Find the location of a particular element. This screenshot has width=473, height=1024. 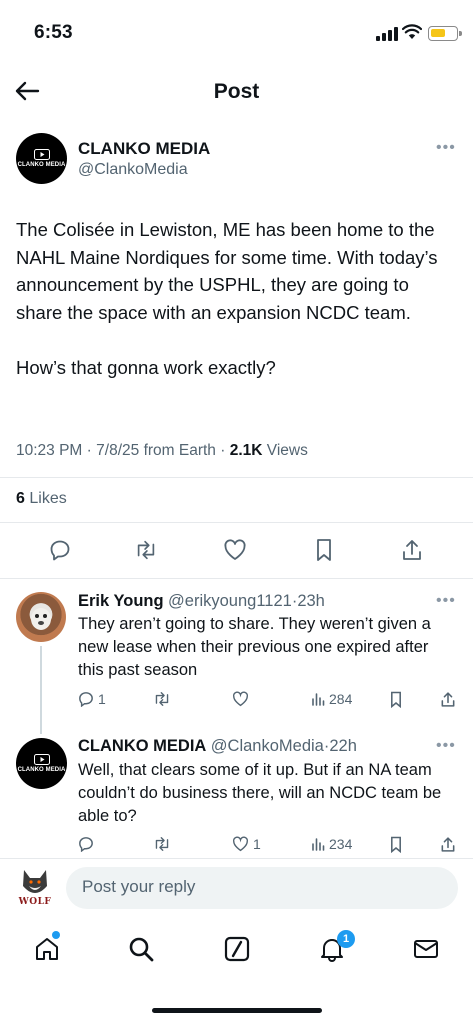

page-title: Post is located at coordinates (236, 91).